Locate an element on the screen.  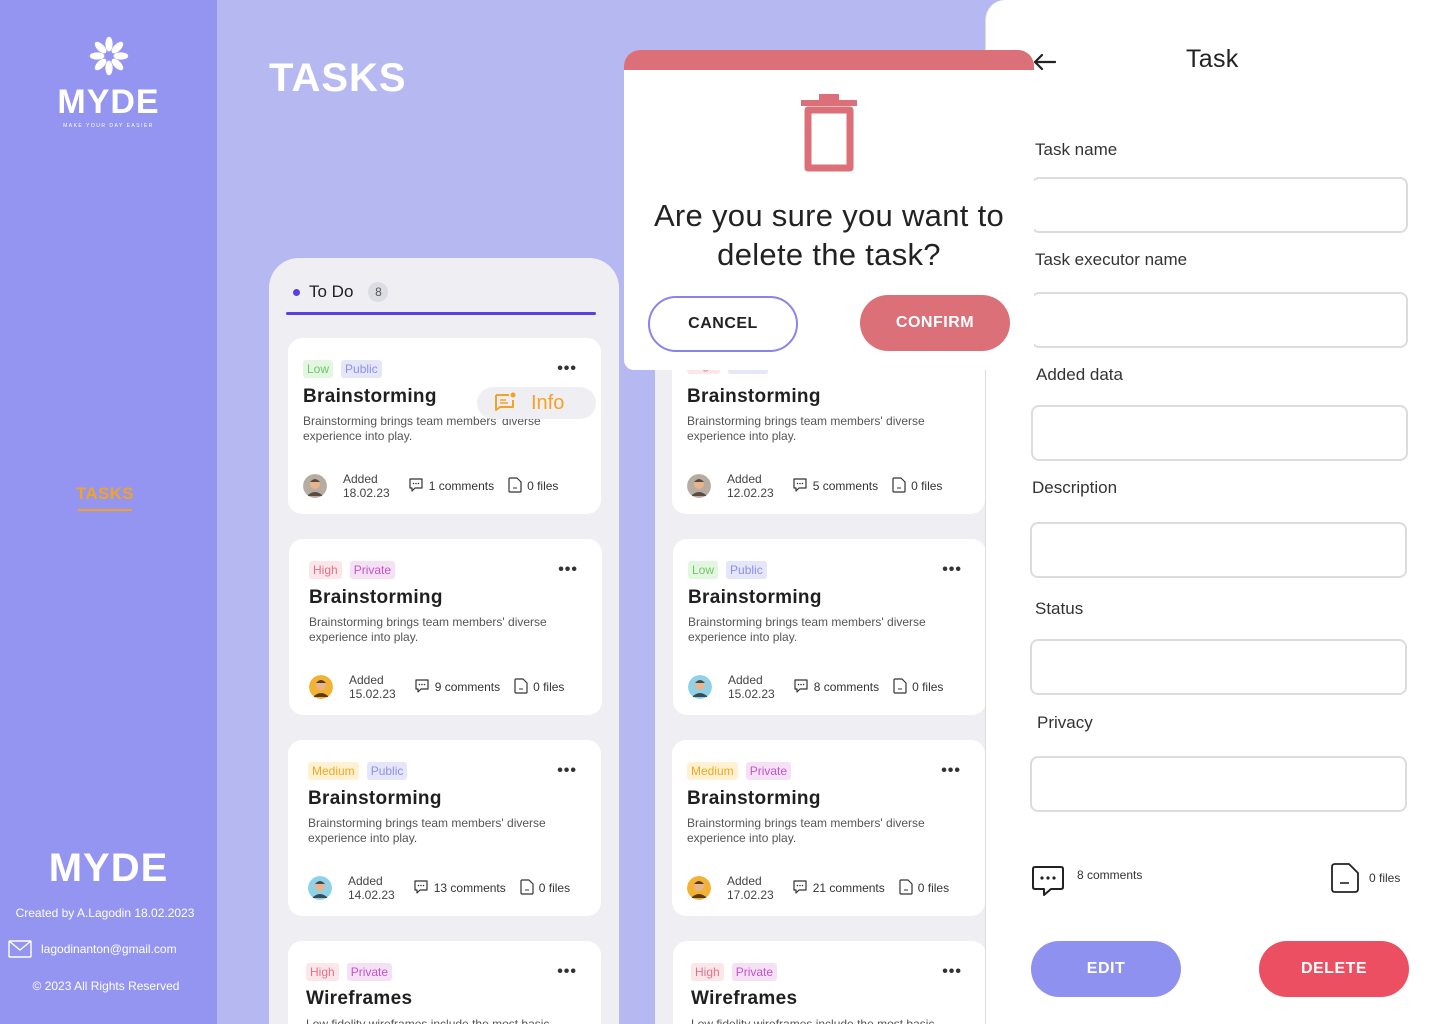
avatar is located at coordinates (315, 486).